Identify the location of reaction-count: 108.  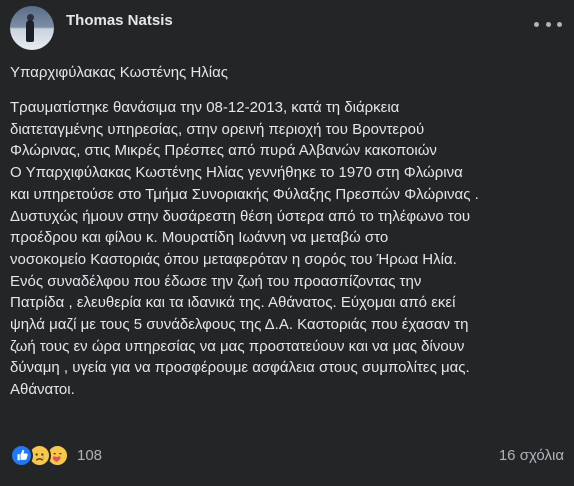
(90, 455).